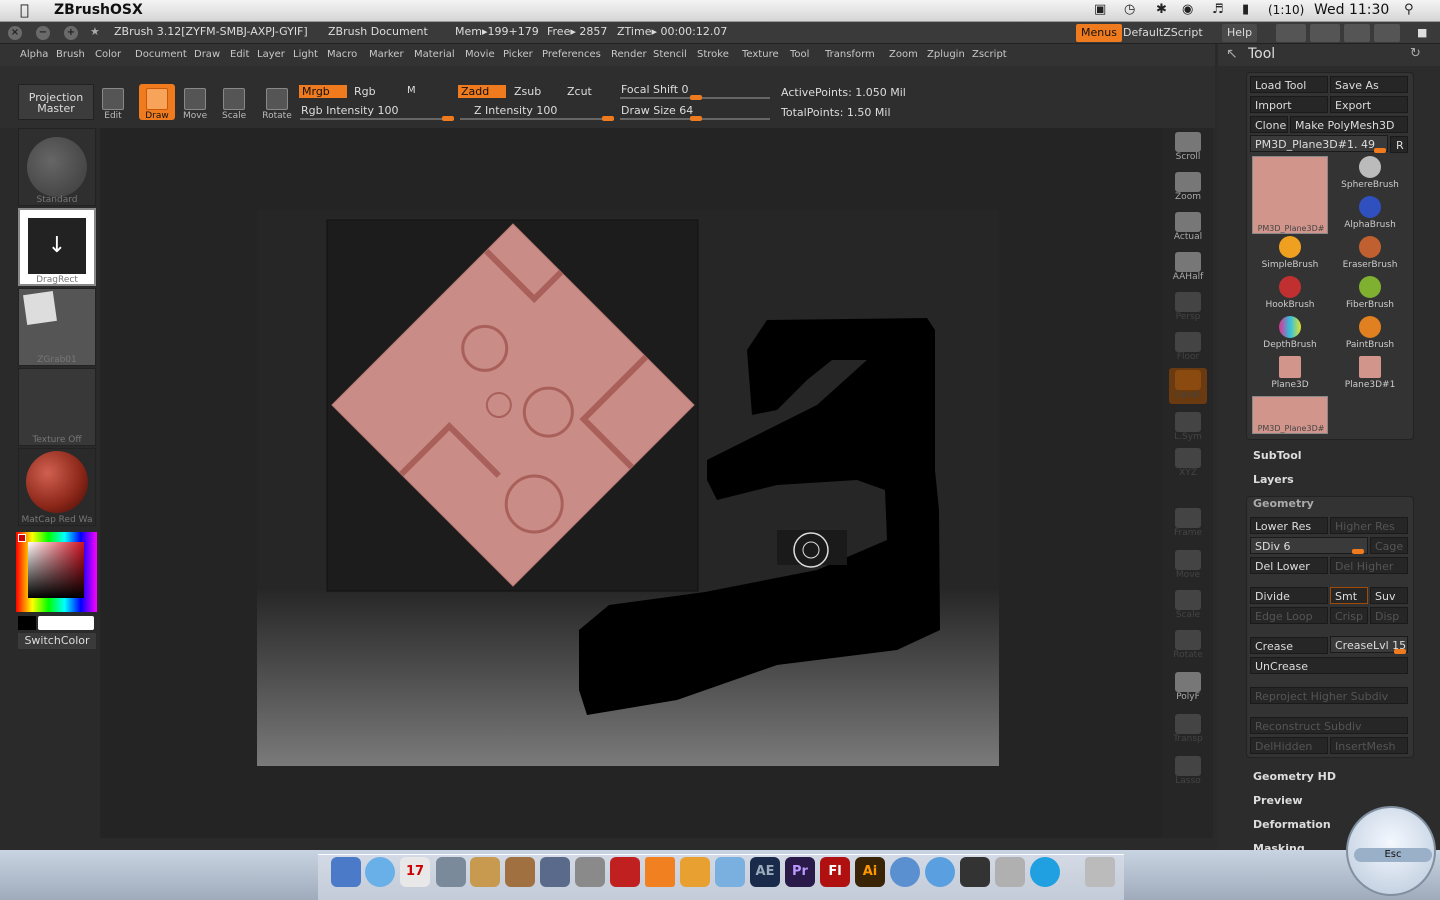 This screenshot has height=900, width=1440. Describe the element at coordinates (515, 110) in the screenshot. I see `z-intensity-slider: Z Intensity 100` at that location.